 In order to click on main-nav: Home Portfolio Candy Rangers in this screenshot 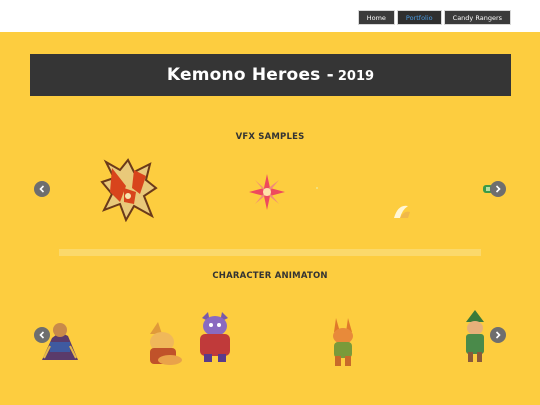, I will do `click(434, 17)`.